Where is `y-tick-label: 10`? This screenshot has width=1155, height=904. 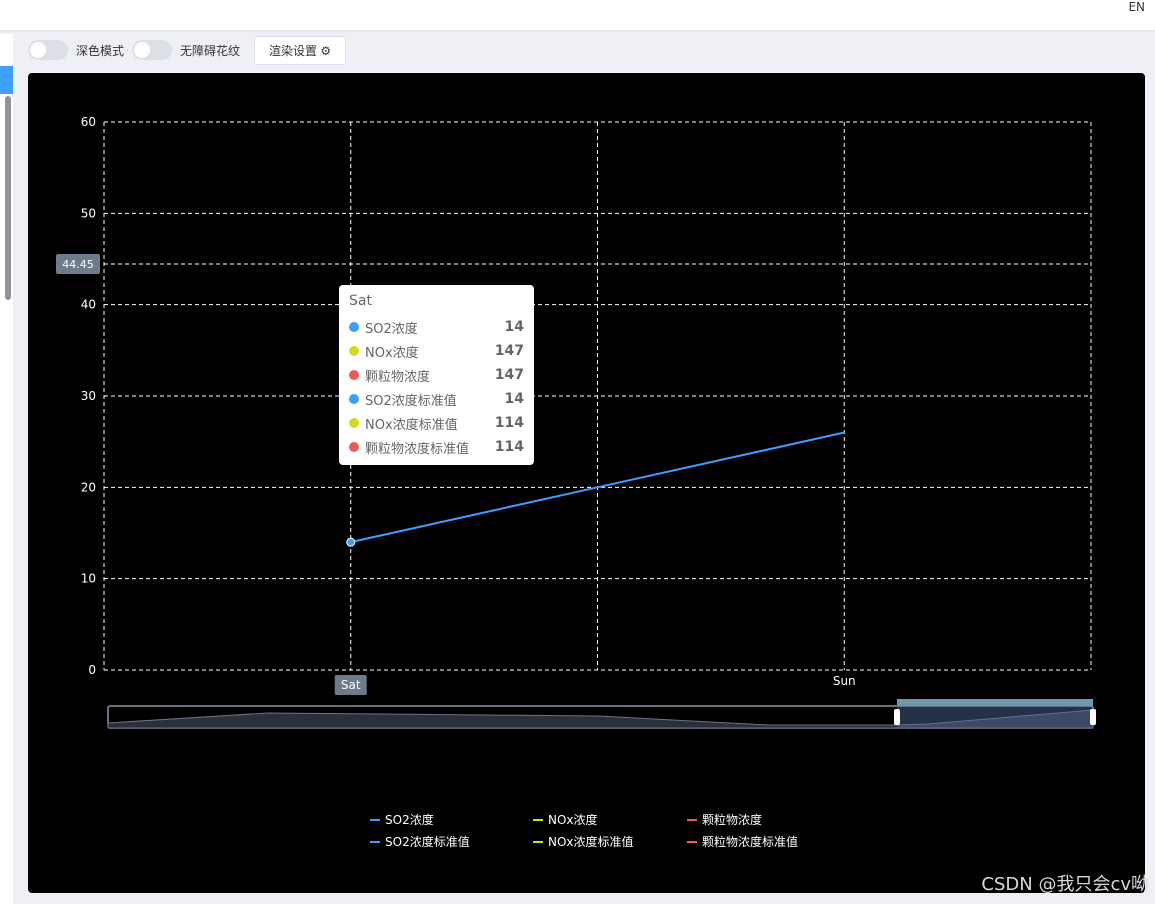
y-tick-label: 10 is located at coordinates (88, 579).